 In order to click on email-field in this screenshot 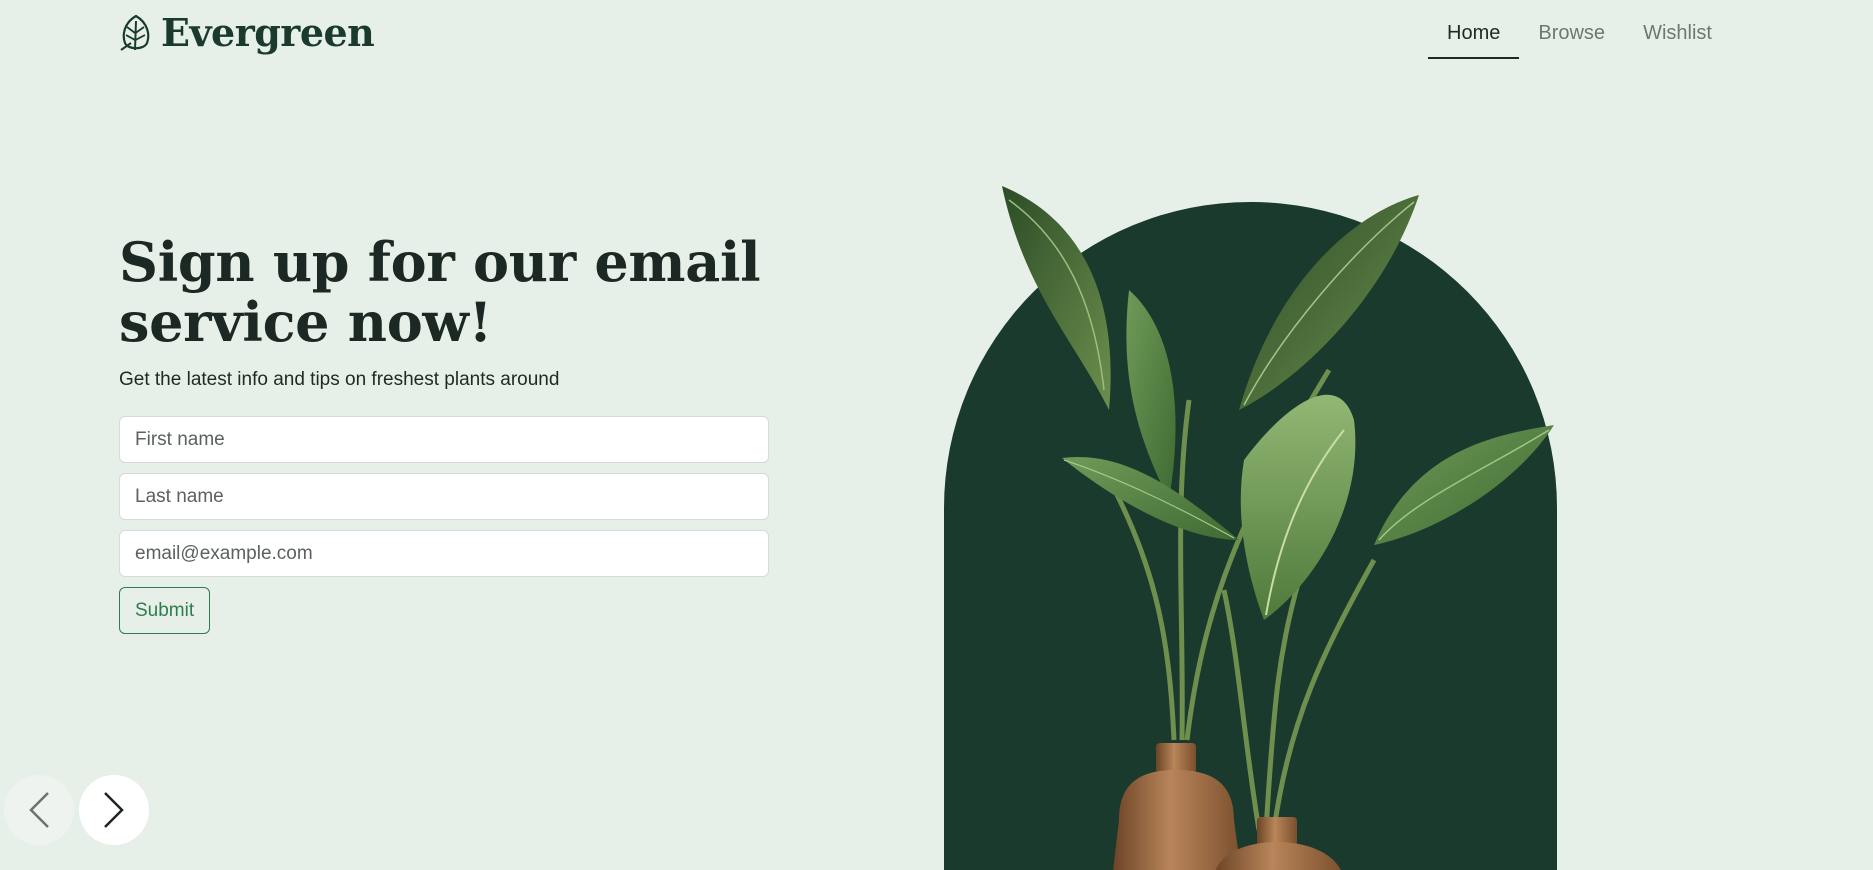, I will do `click(444, 553)`.